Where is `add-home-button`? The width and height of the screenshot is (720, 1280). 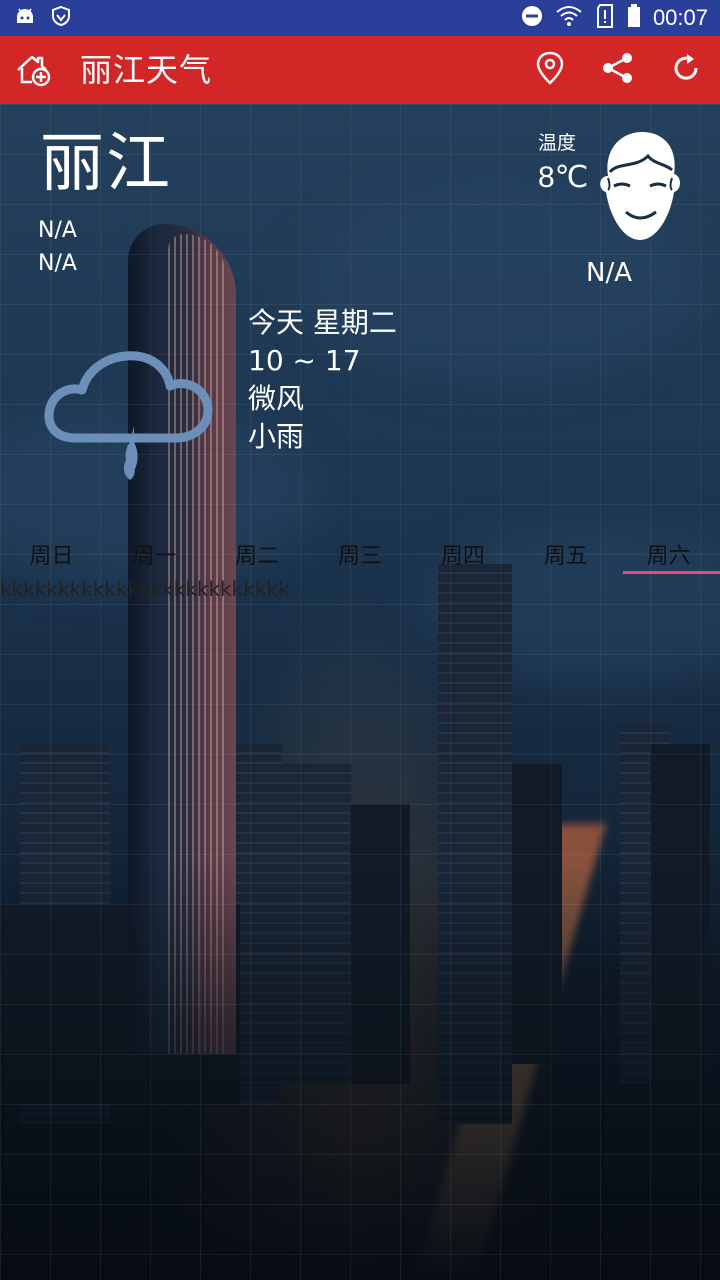 add-home-button is located at coordinates (34, 70).